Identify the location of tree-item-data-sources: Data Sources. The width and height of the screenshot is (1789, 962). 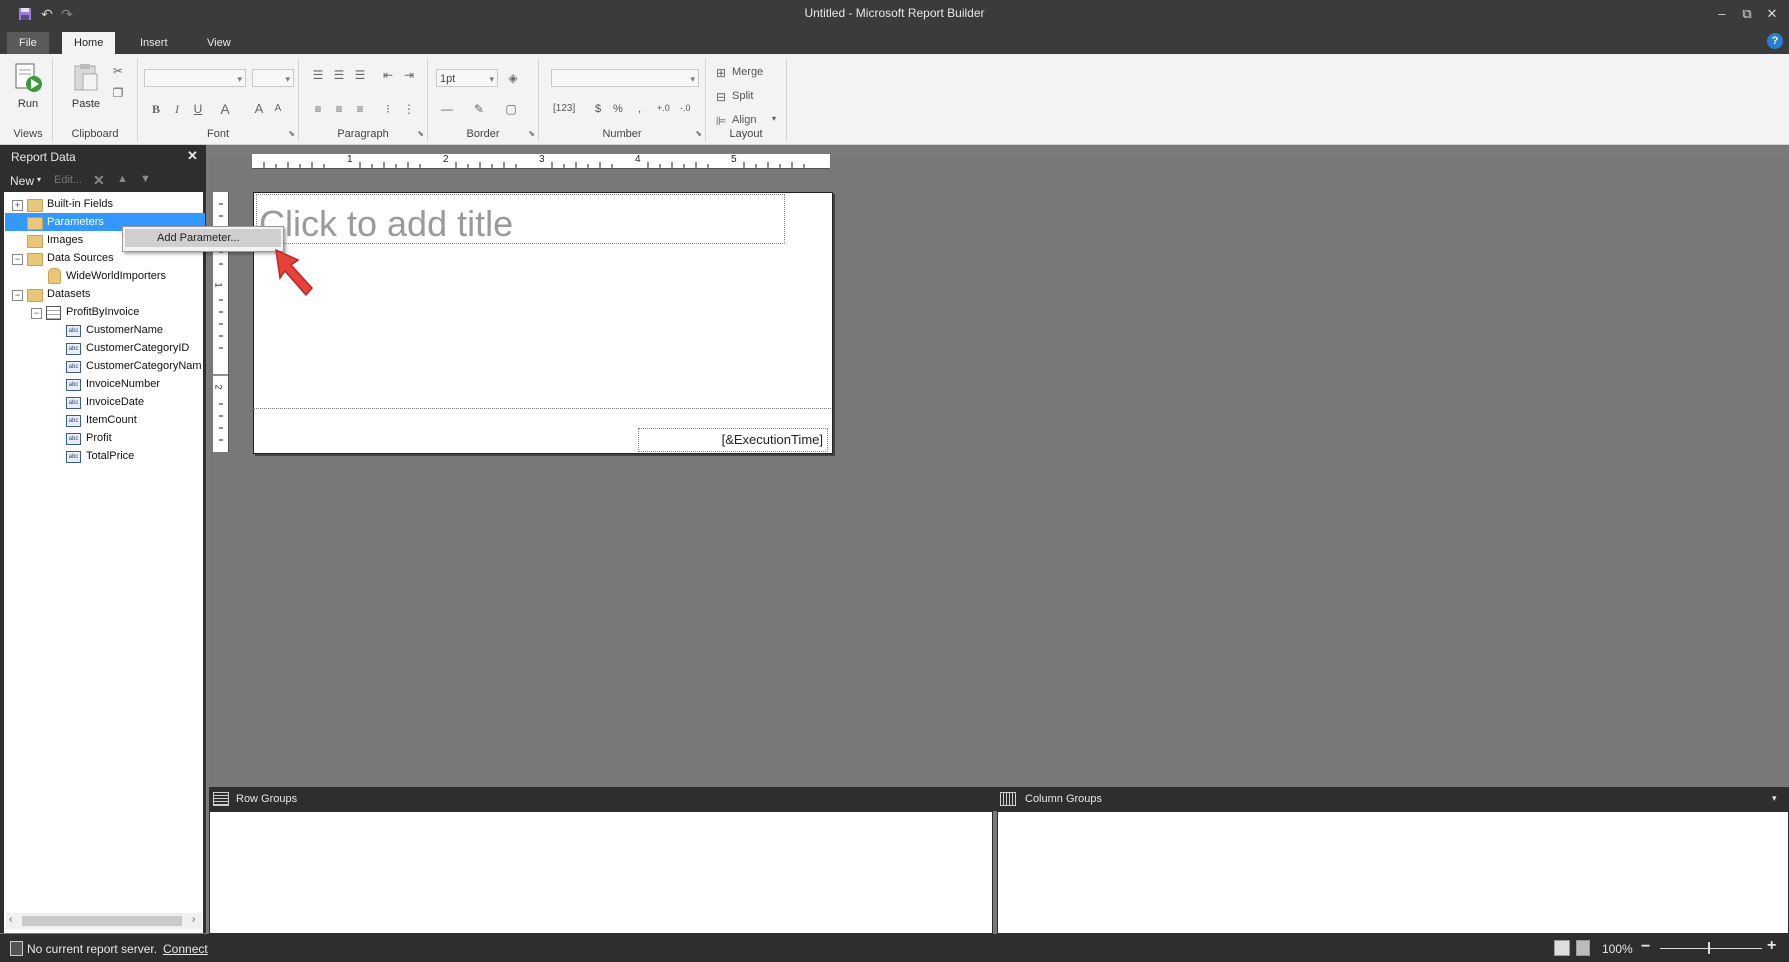
(80, 258).